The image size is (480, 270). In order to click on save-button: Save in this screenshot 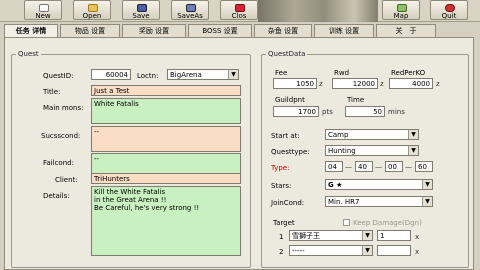, I will do `click(141, 10)`.